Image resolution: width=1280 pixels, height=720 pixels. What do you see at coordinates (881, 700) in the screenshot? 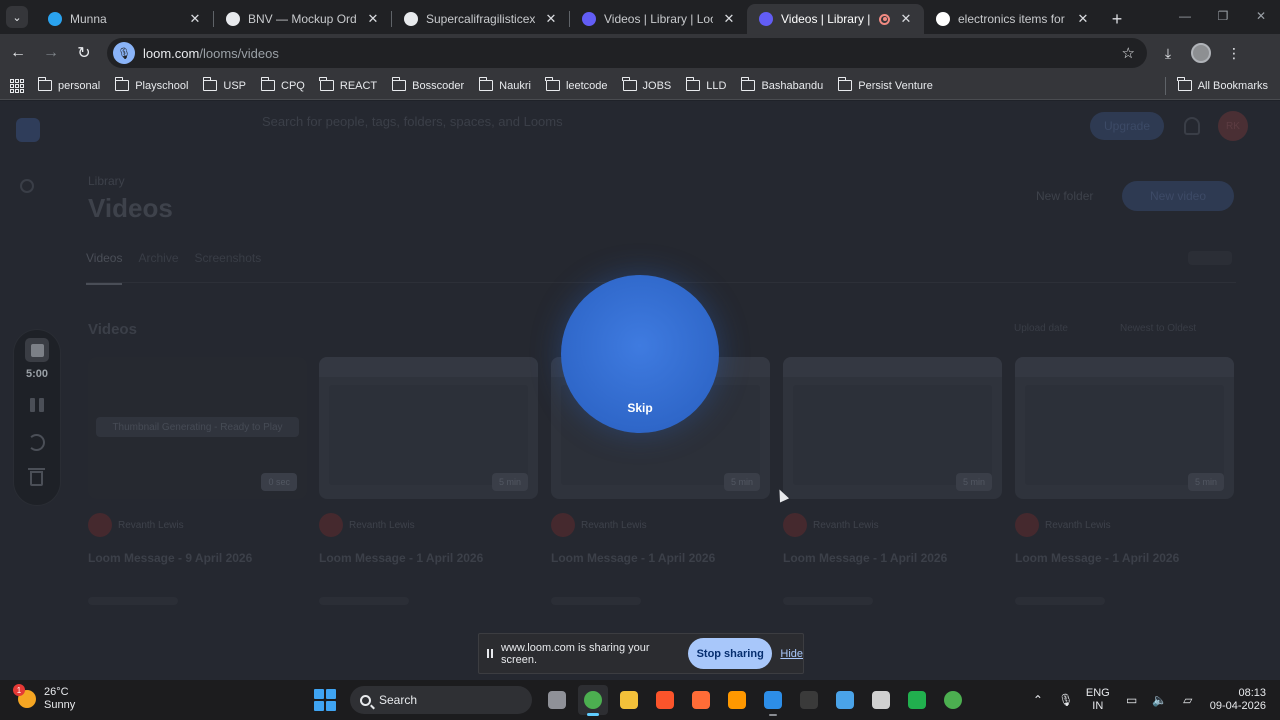
I see `github-desktop-app-icon` at bounding box center [881, 700].